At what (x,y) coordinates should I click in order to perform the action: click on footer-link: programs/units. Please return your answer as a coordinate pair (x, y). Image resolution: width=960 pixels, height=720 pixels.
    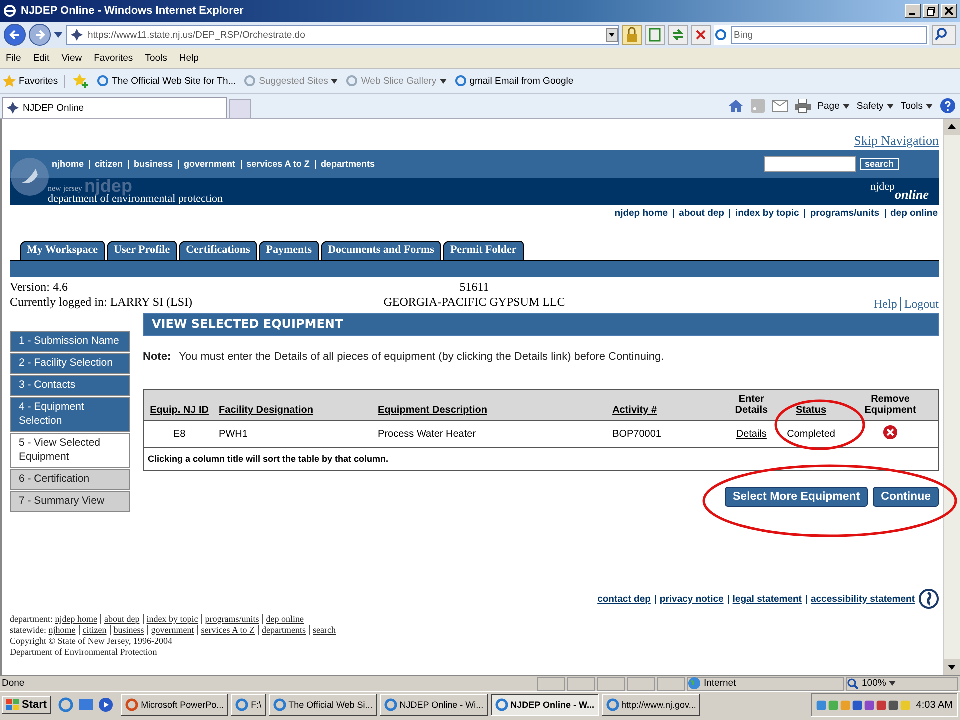
    Looking at the image, I should click on (231, 619).